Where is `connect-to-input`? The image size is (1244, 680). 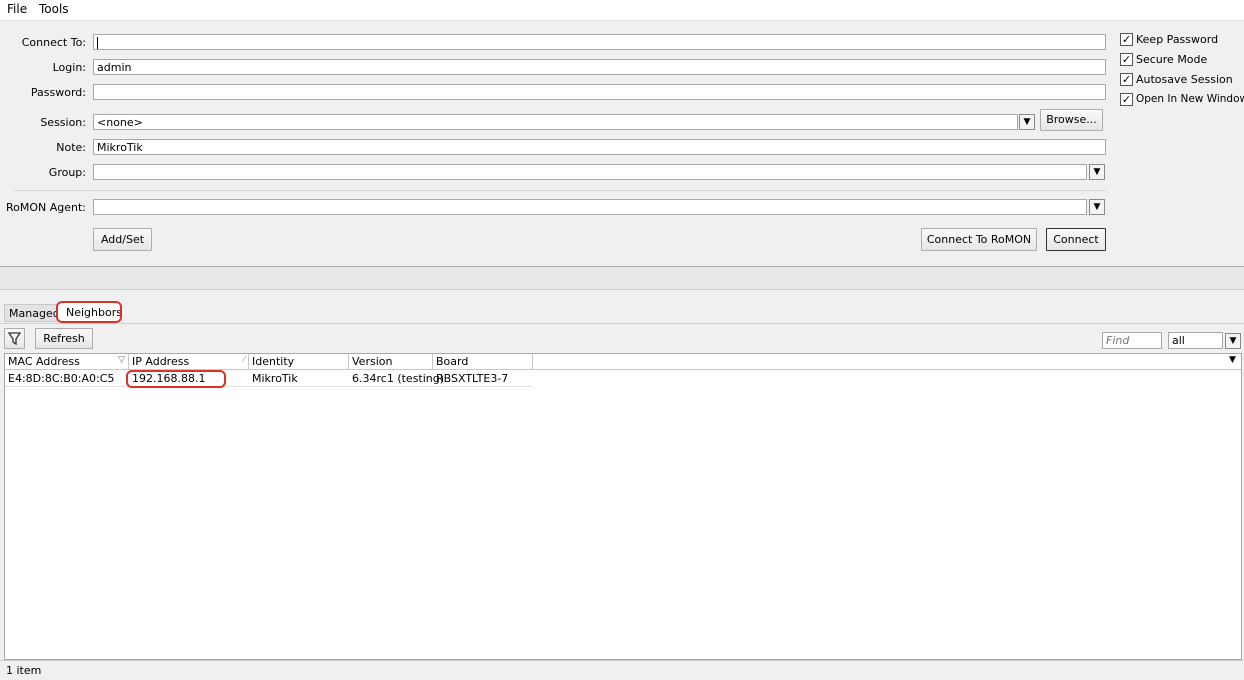
connect-to-input is located at coordinates (599, 42).